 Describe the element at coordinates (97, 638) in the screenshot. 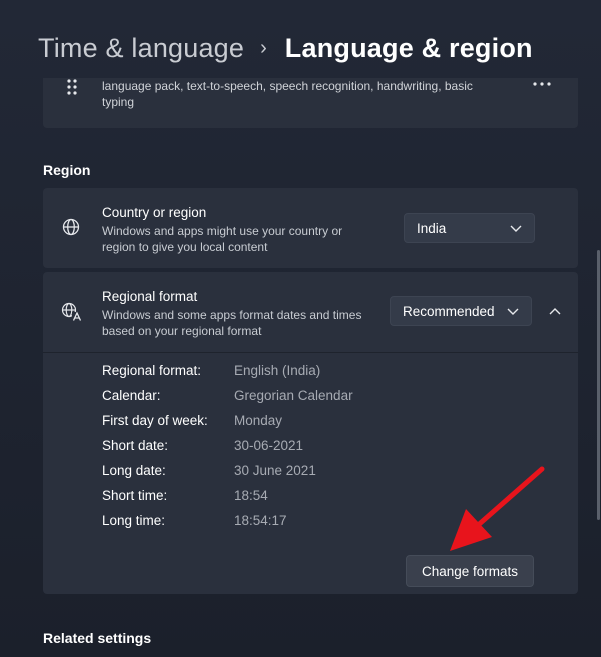

I see `related-settings-label: Related settings` at that location.